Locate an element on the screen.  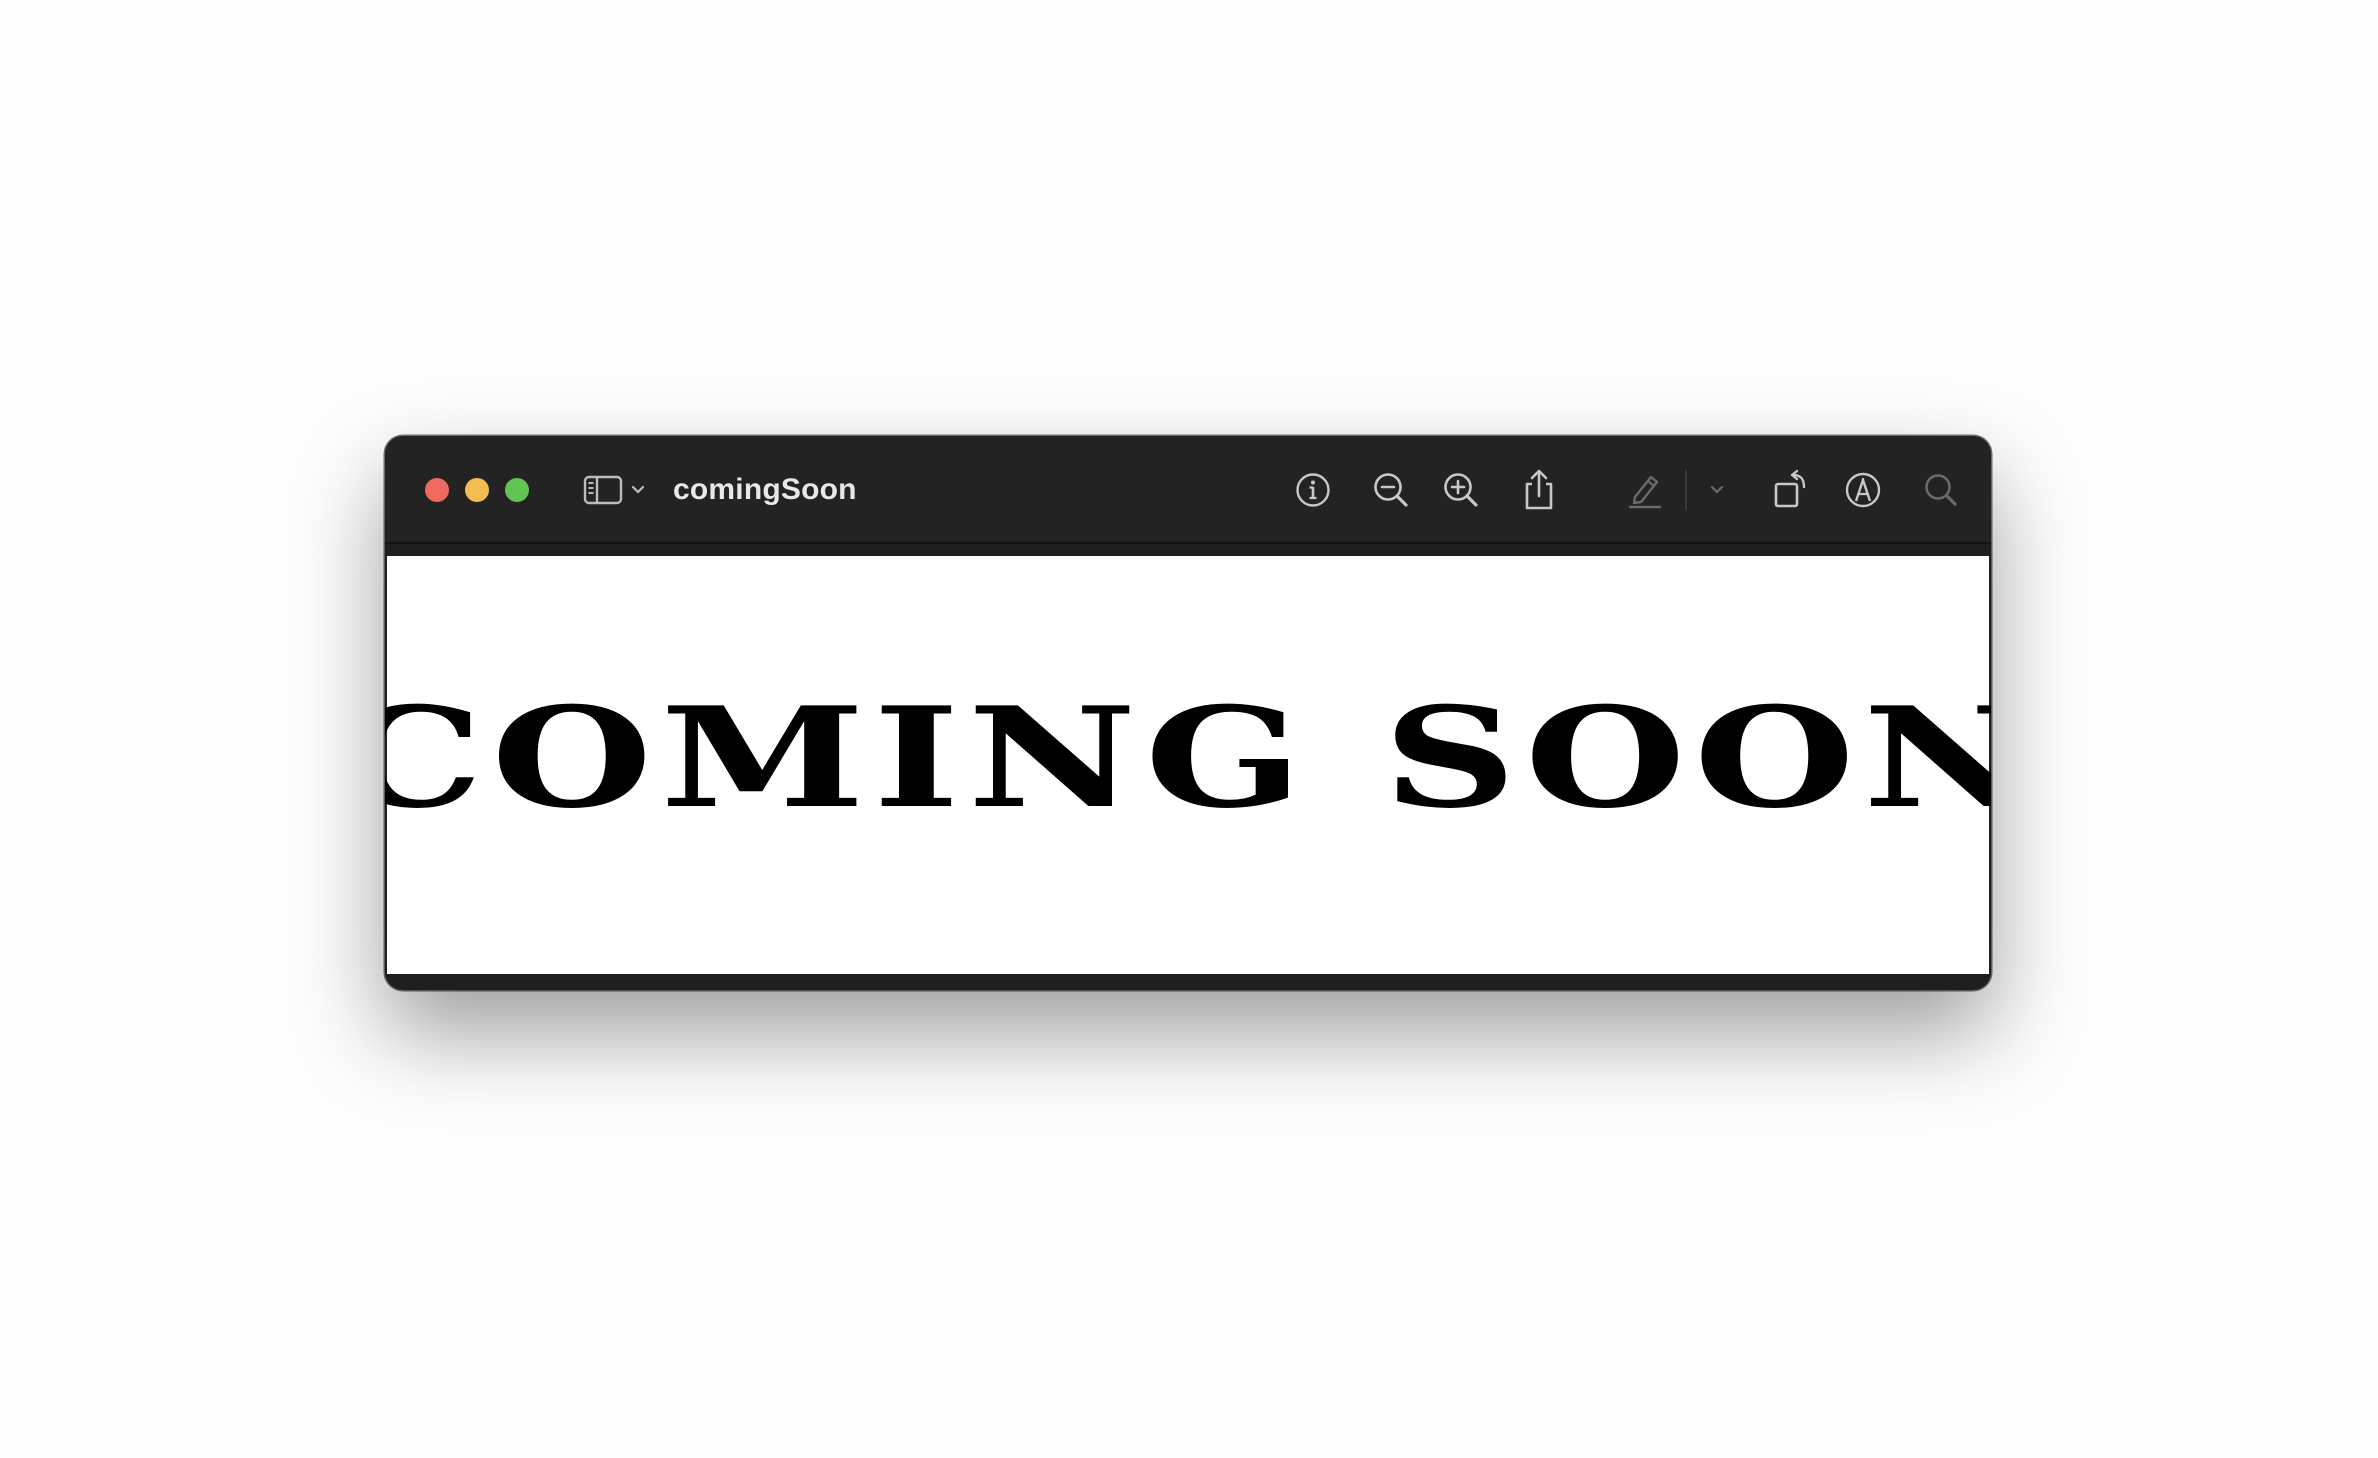
highlight-pen-icon is located at coordinates (1645, 490).